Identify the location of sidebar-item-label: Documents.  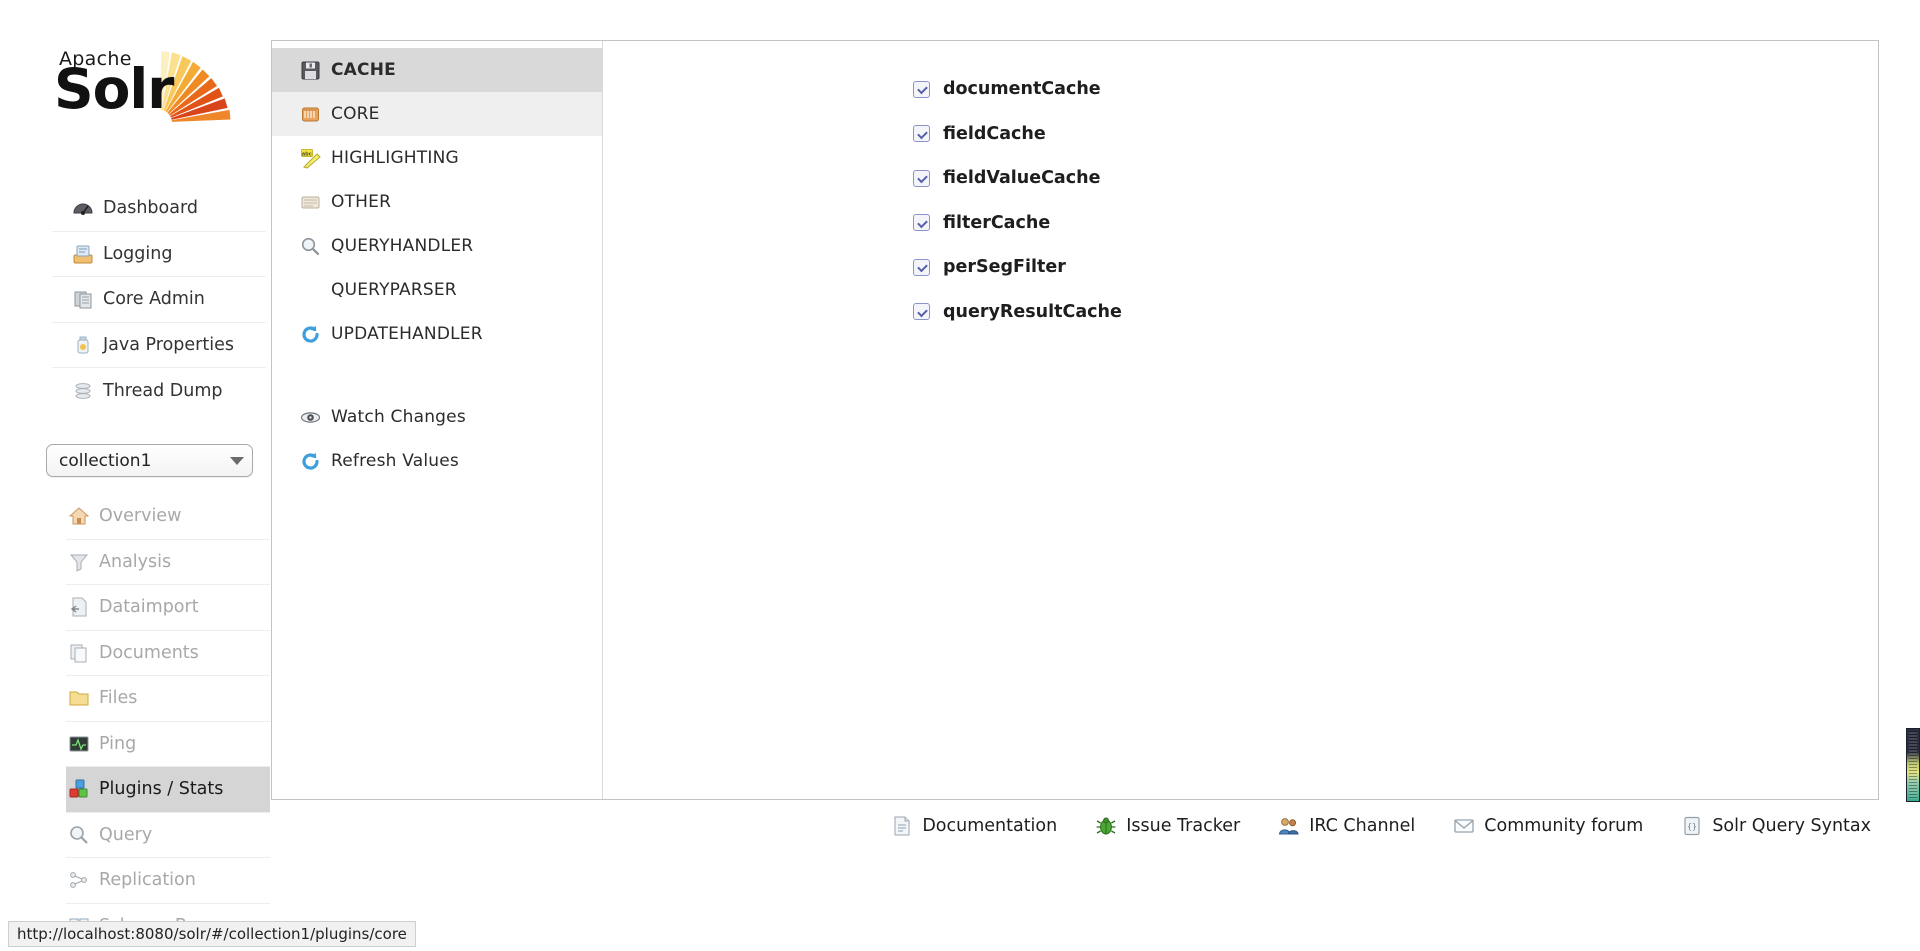
(149, 652).